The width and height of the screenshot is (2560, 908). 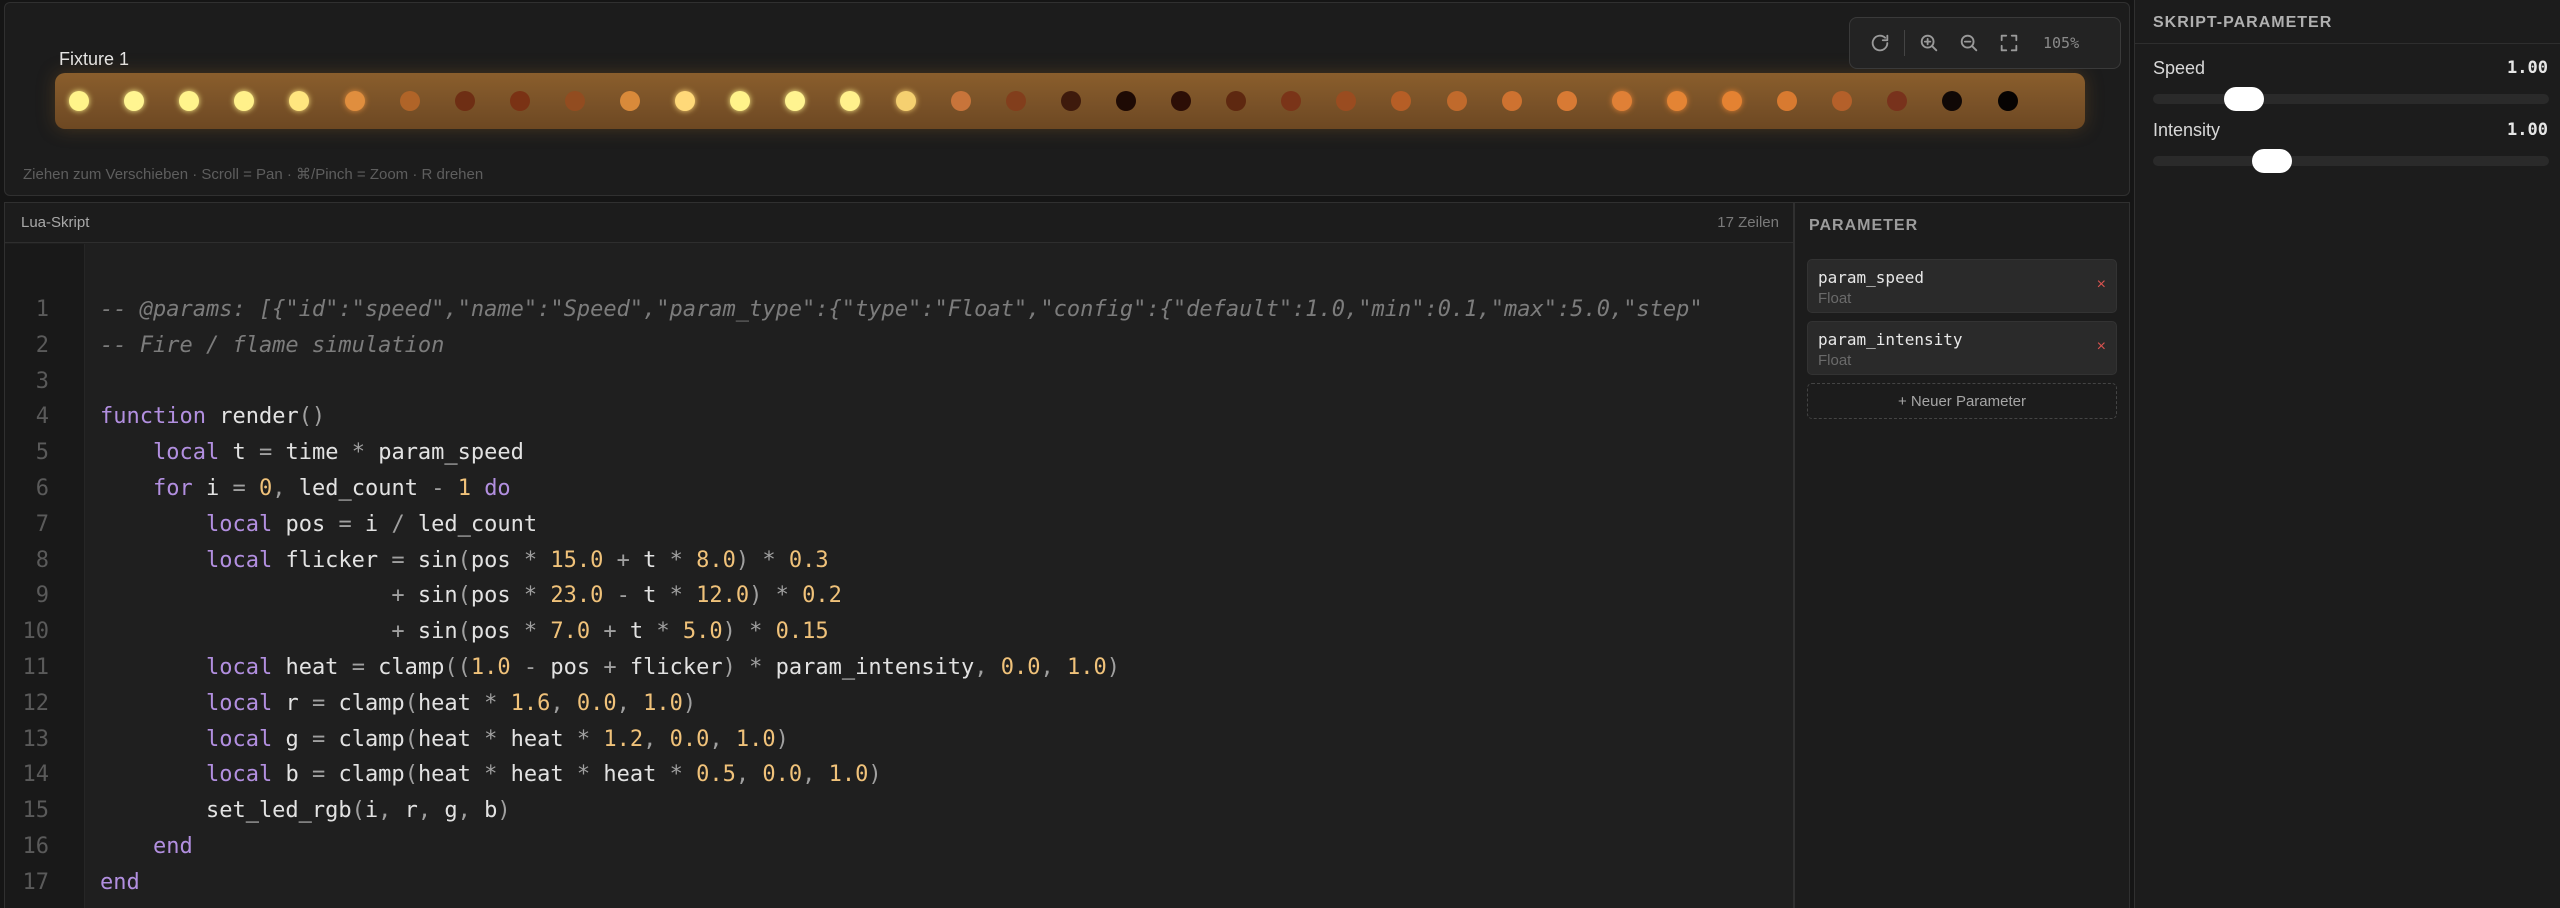 I want to click on zoom-in-button, so click(x=1929, y=43).